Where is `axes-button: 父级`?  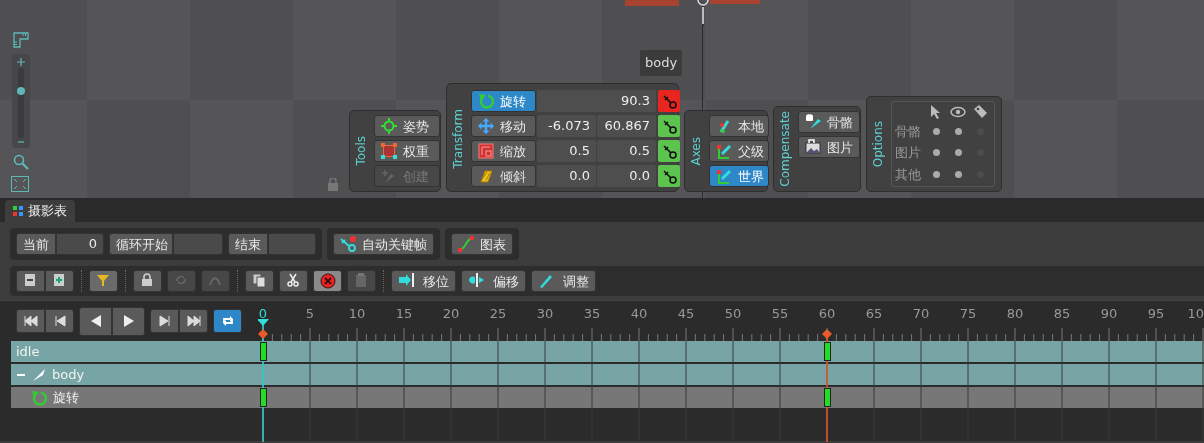
axes-button: 父级 is located at coordinates (739, 151).